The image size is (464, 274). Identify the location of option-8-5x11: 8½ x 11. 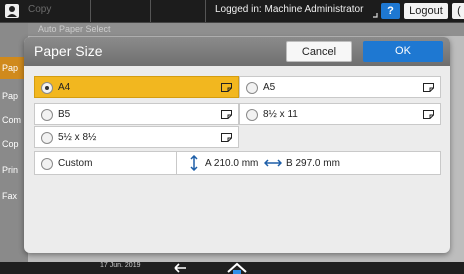
(340, 114).